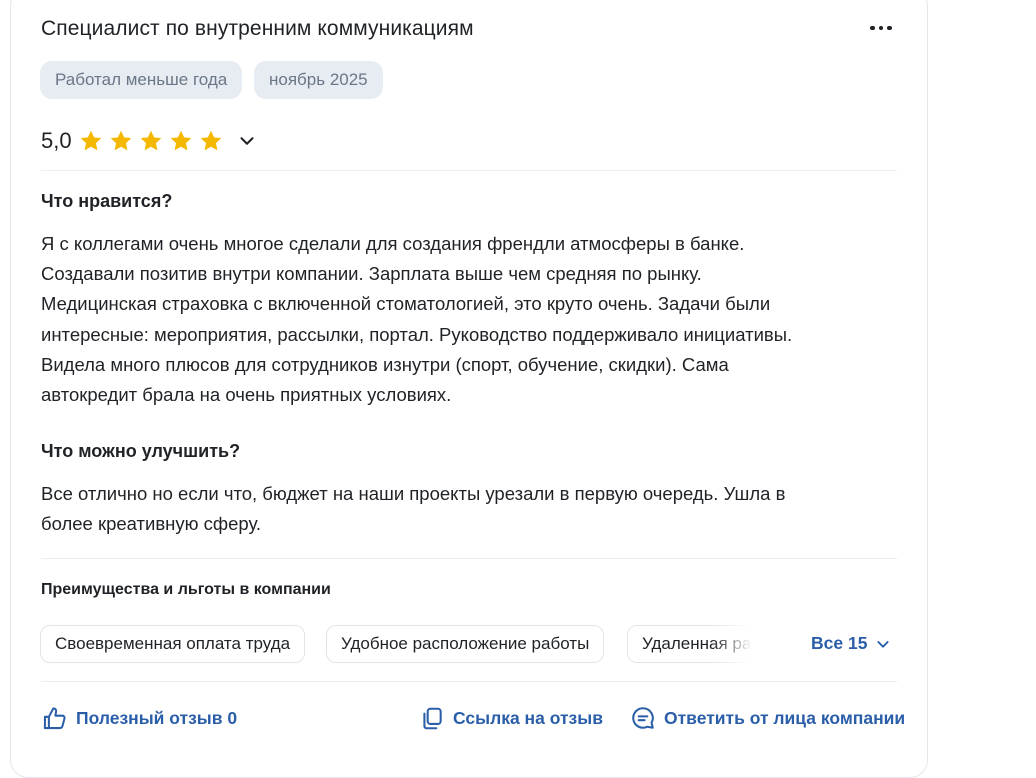 The width and height of the screenshot is (1036, 778). Describe the element at coordinates (186, 589) in the screenshot. I see `benefits-heading: Преимущества и льготы в компании` at that location.